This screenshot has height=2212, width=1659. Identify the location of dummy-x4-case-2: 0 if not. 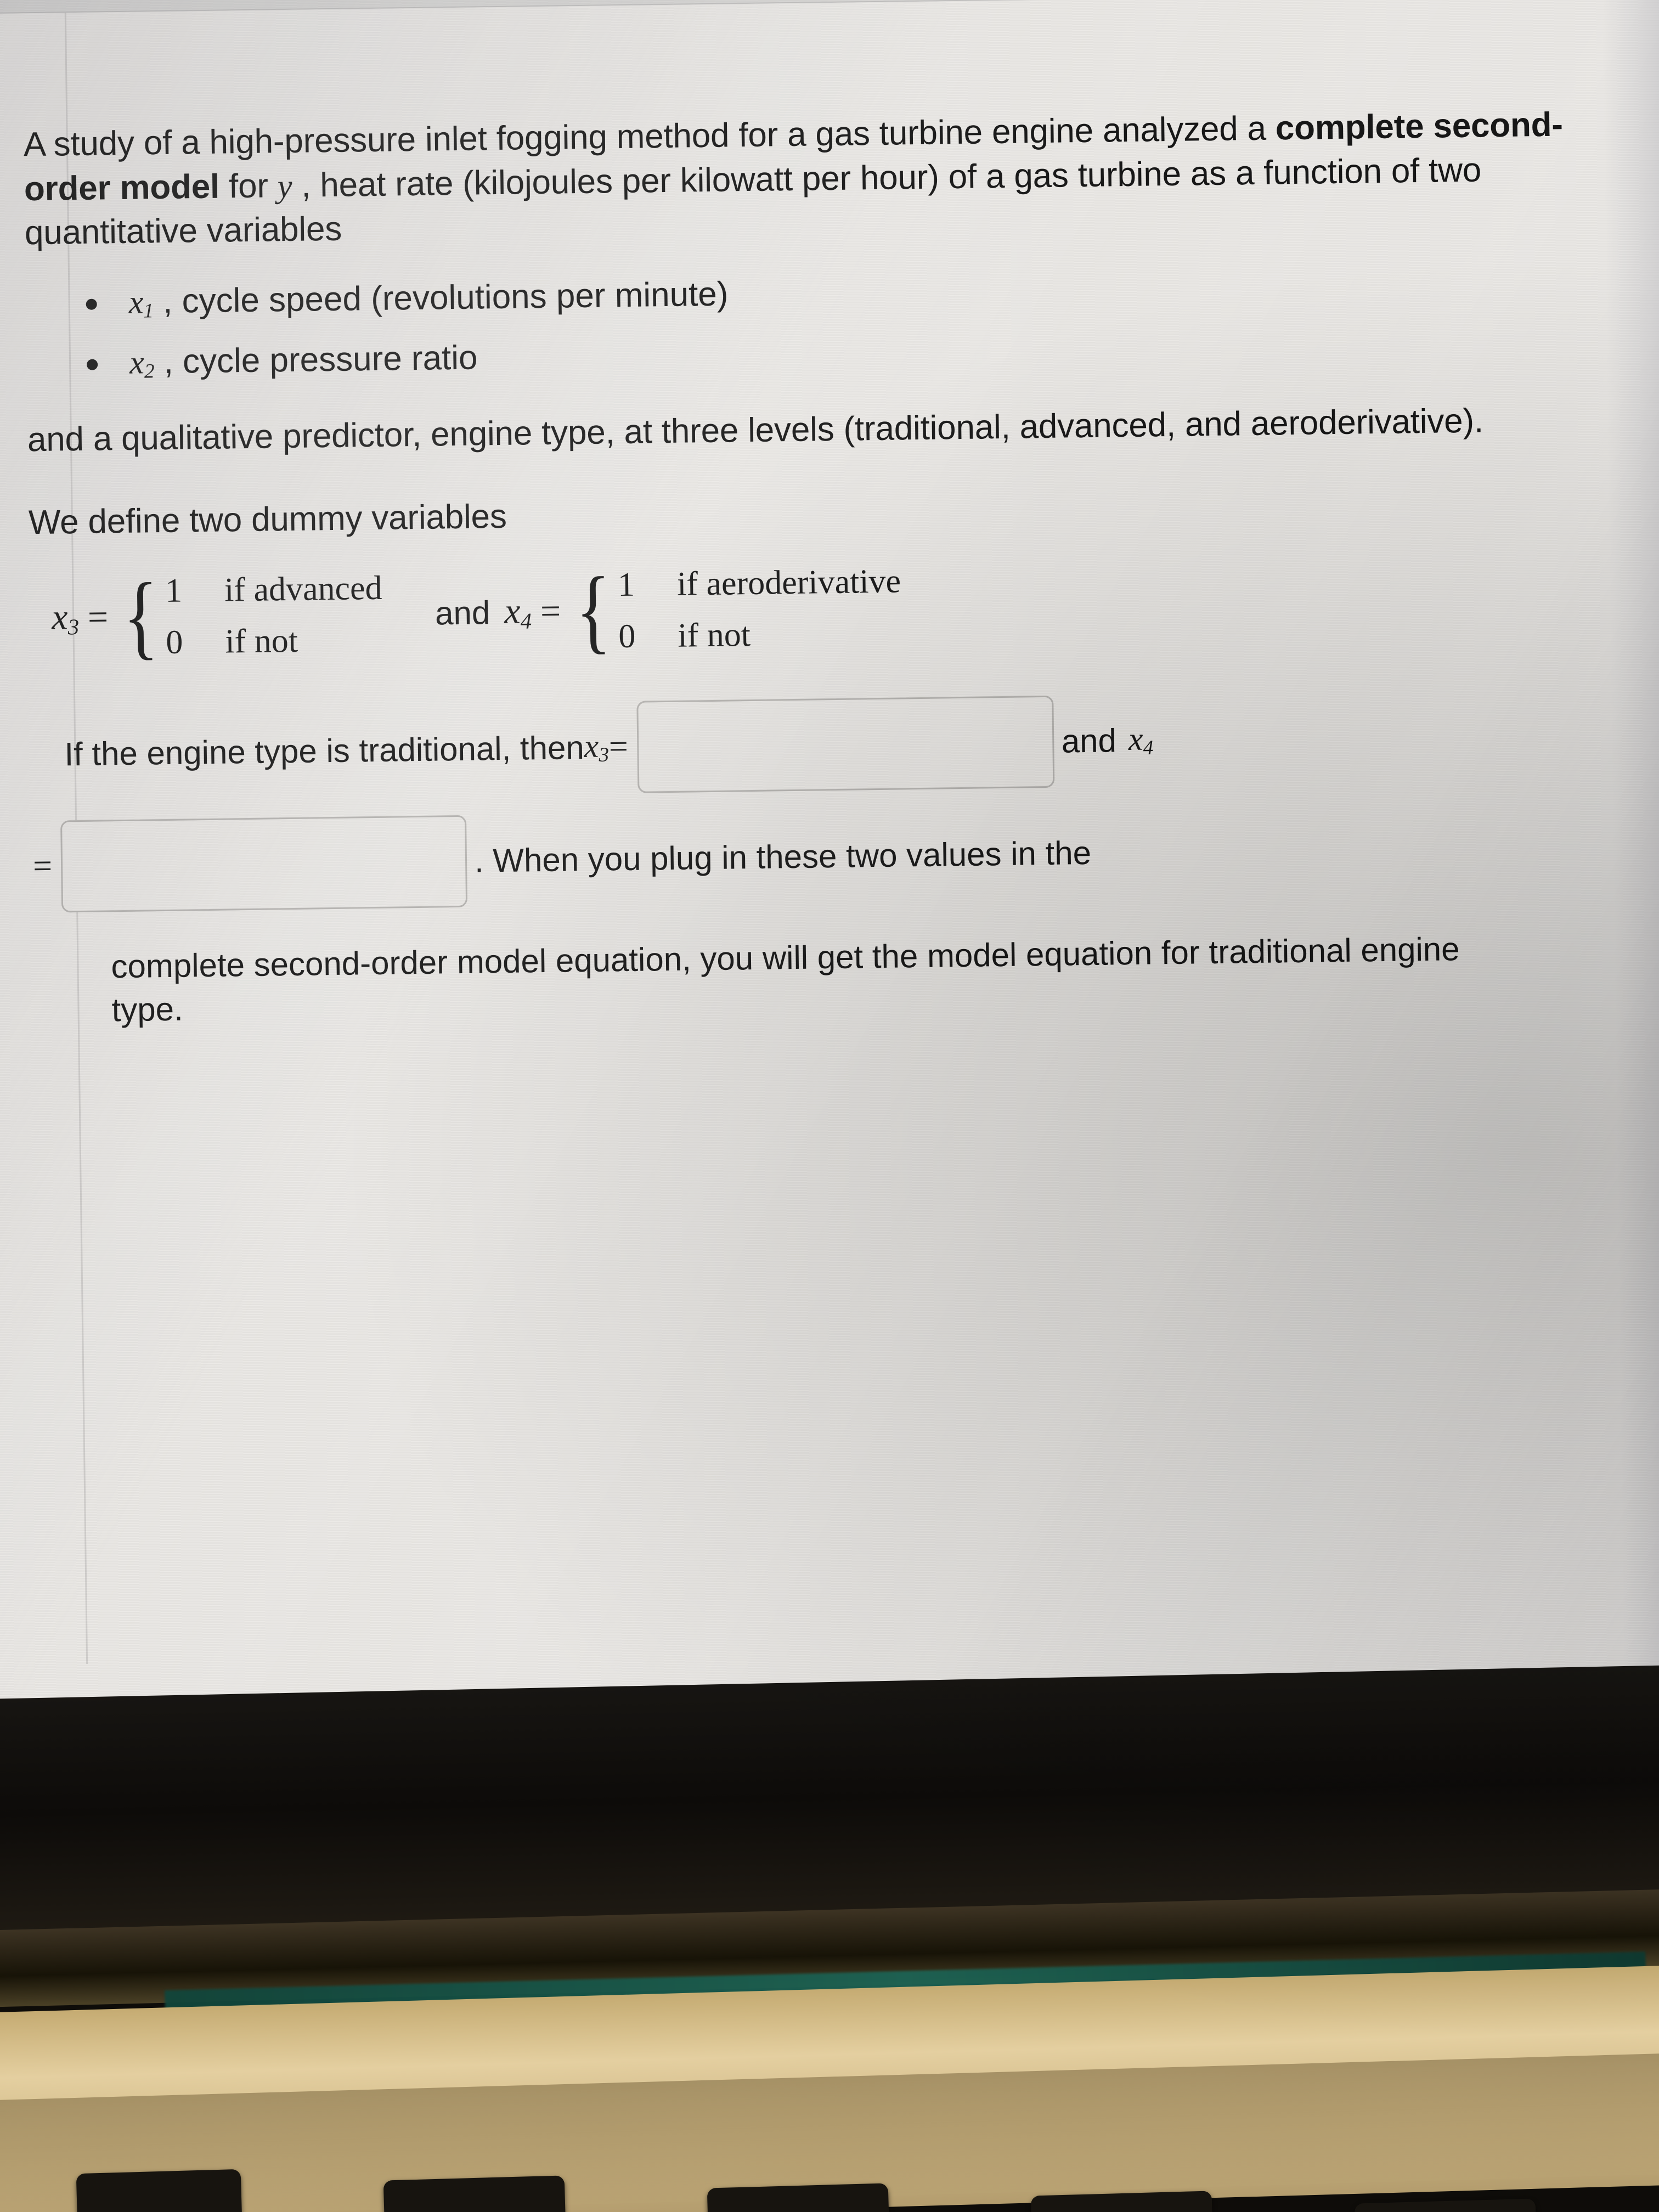
(760, 635).